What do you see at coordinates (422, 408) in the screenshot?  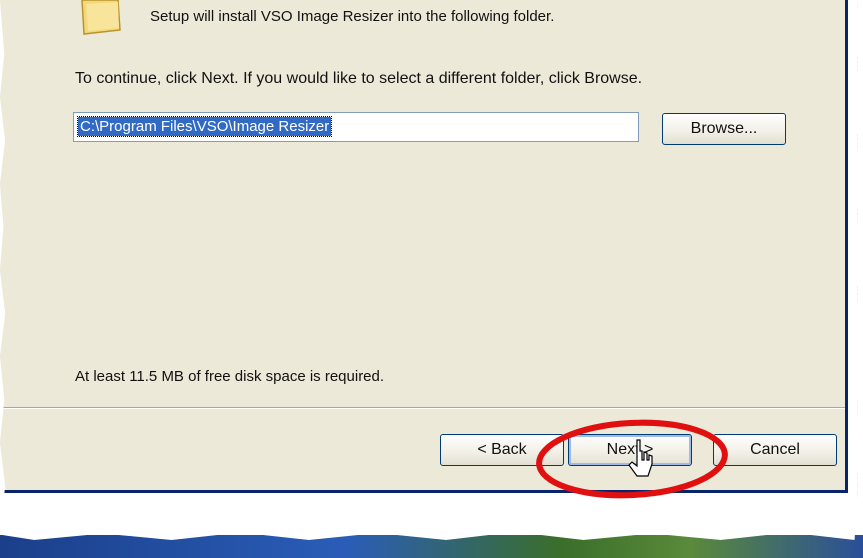 I see `separator-line` at bounding box center [422, 408].